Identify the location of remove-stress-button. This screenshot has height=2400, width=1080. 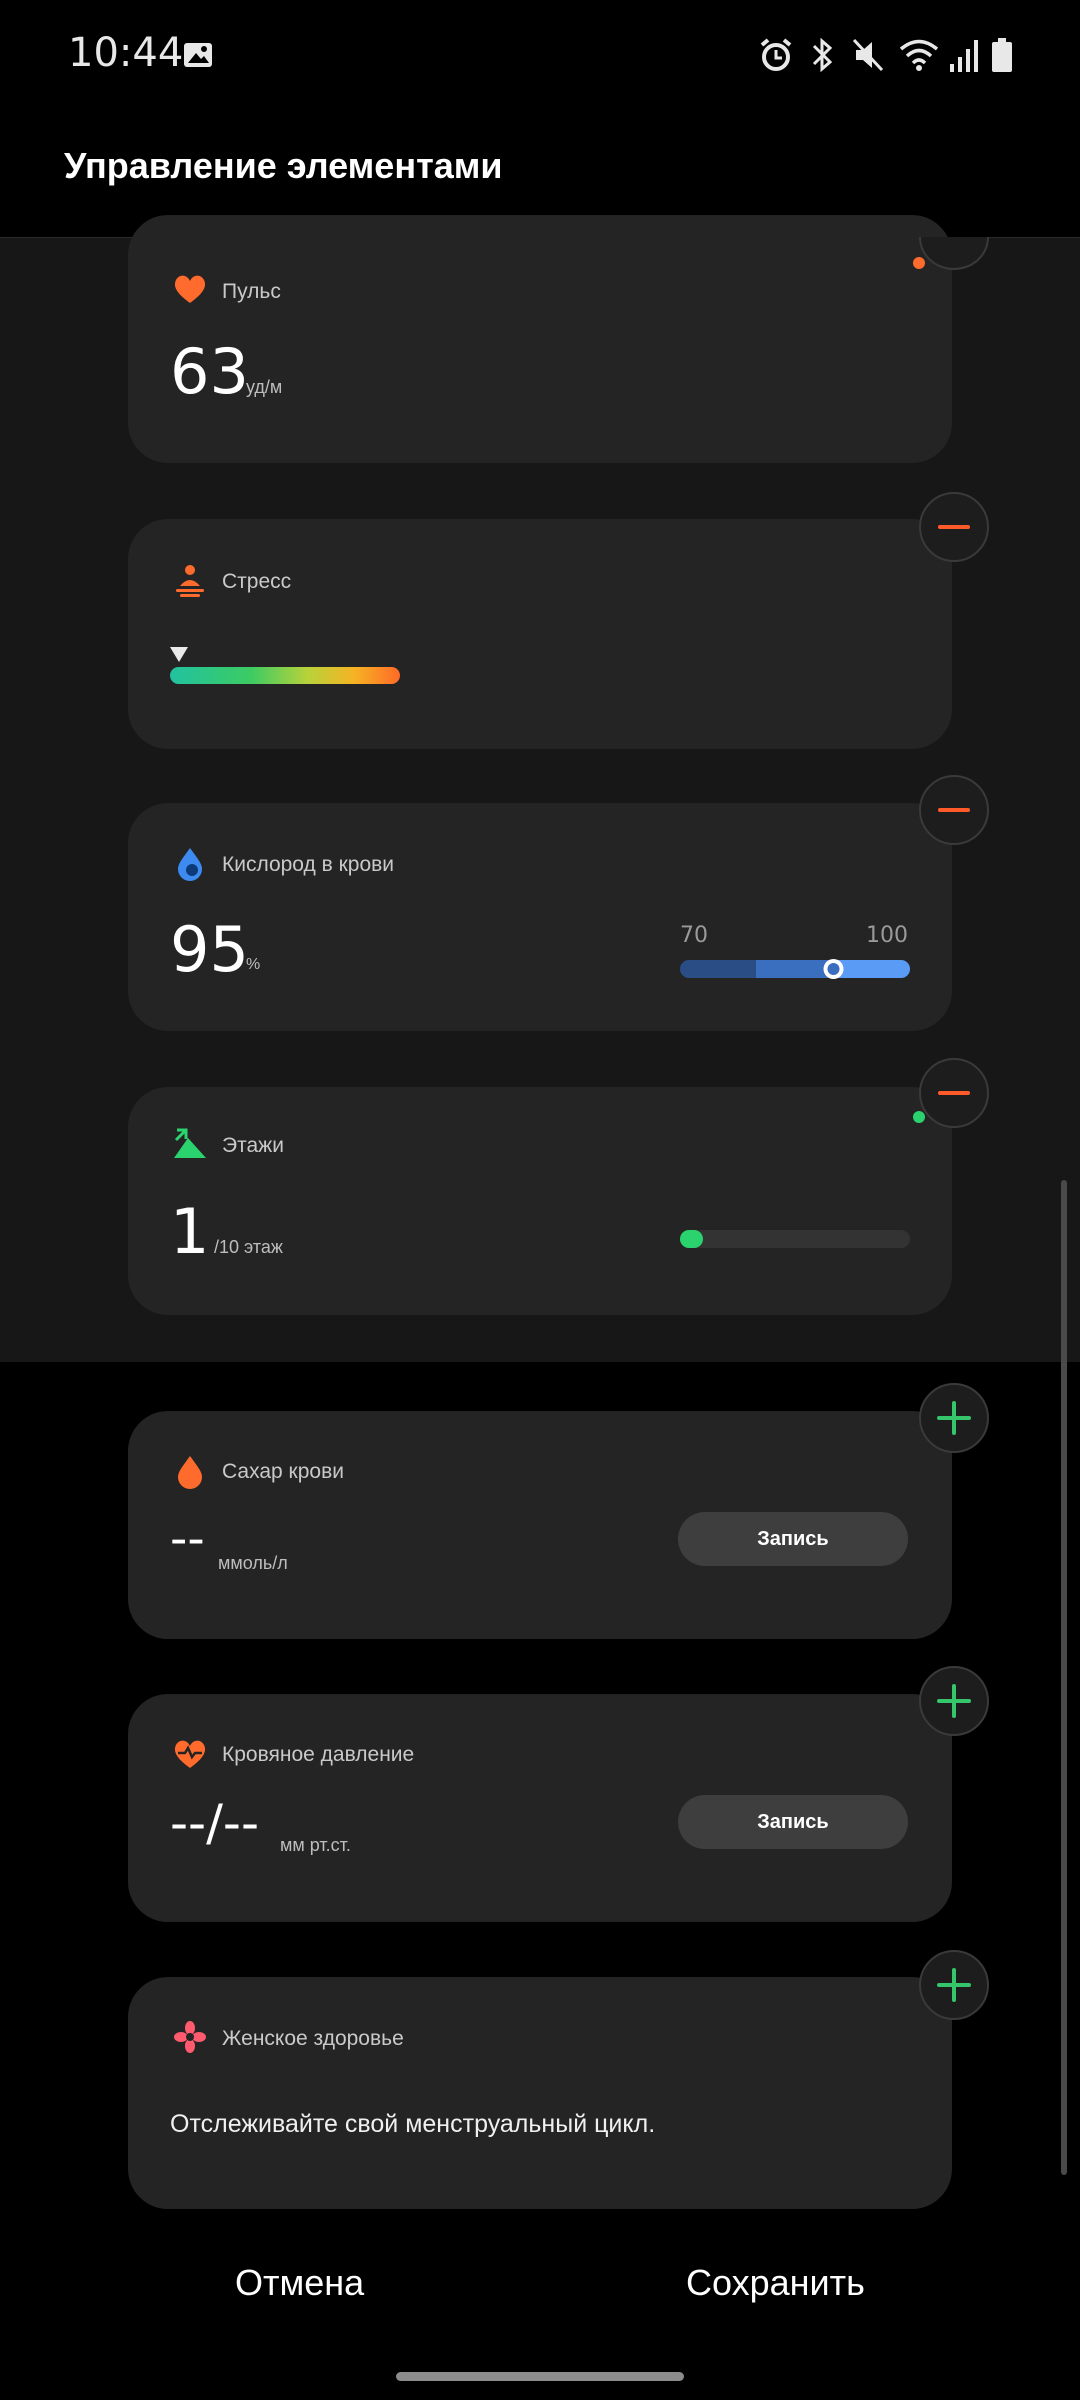
(954, 527).